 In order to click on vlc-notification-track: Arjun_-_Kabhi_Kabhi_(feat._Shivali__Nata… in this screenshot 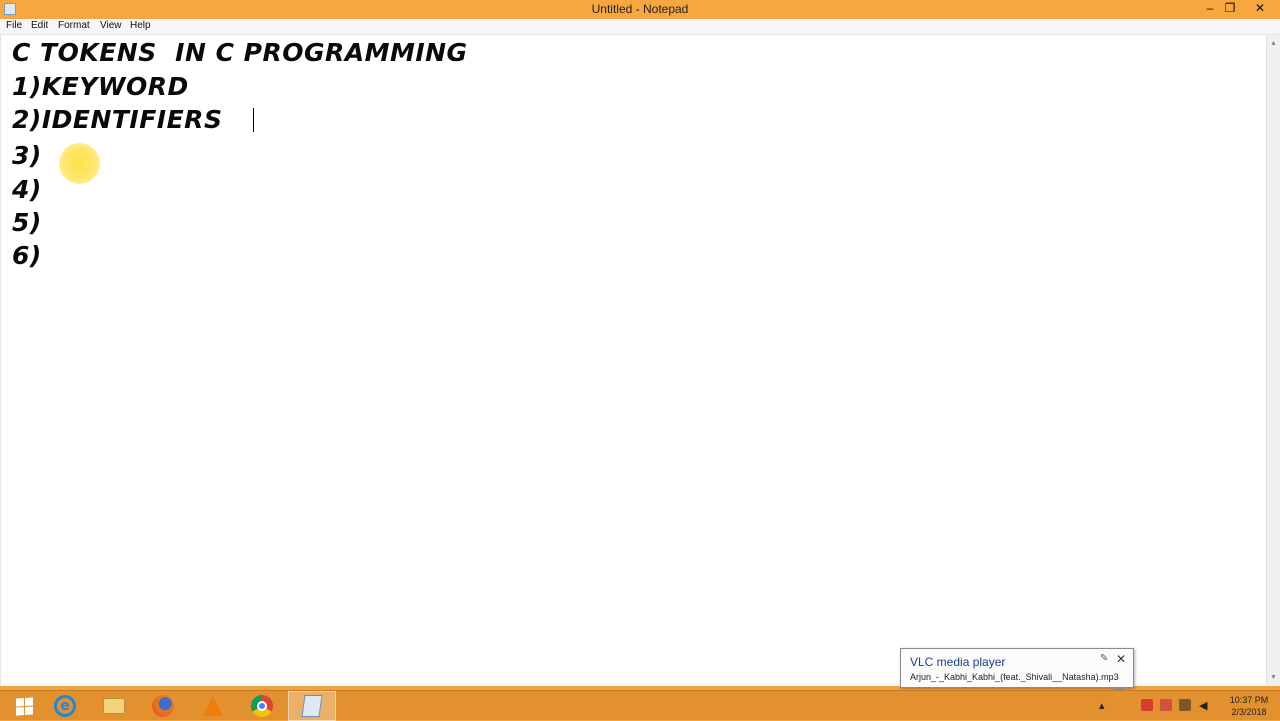, I will do `click(1014, 677)`.